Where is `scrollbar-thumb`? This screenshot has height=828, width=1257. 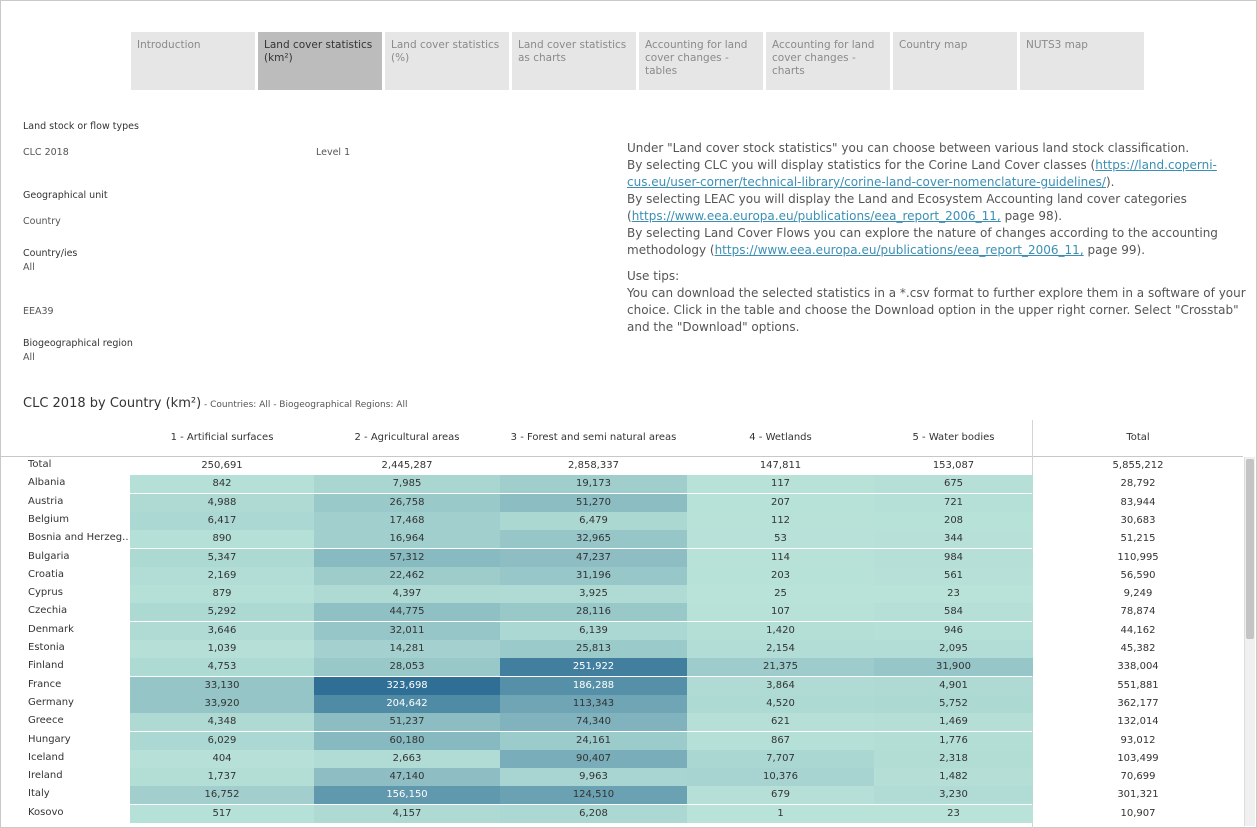 scrollbar-thumb is located at coordinates (1250, 549).